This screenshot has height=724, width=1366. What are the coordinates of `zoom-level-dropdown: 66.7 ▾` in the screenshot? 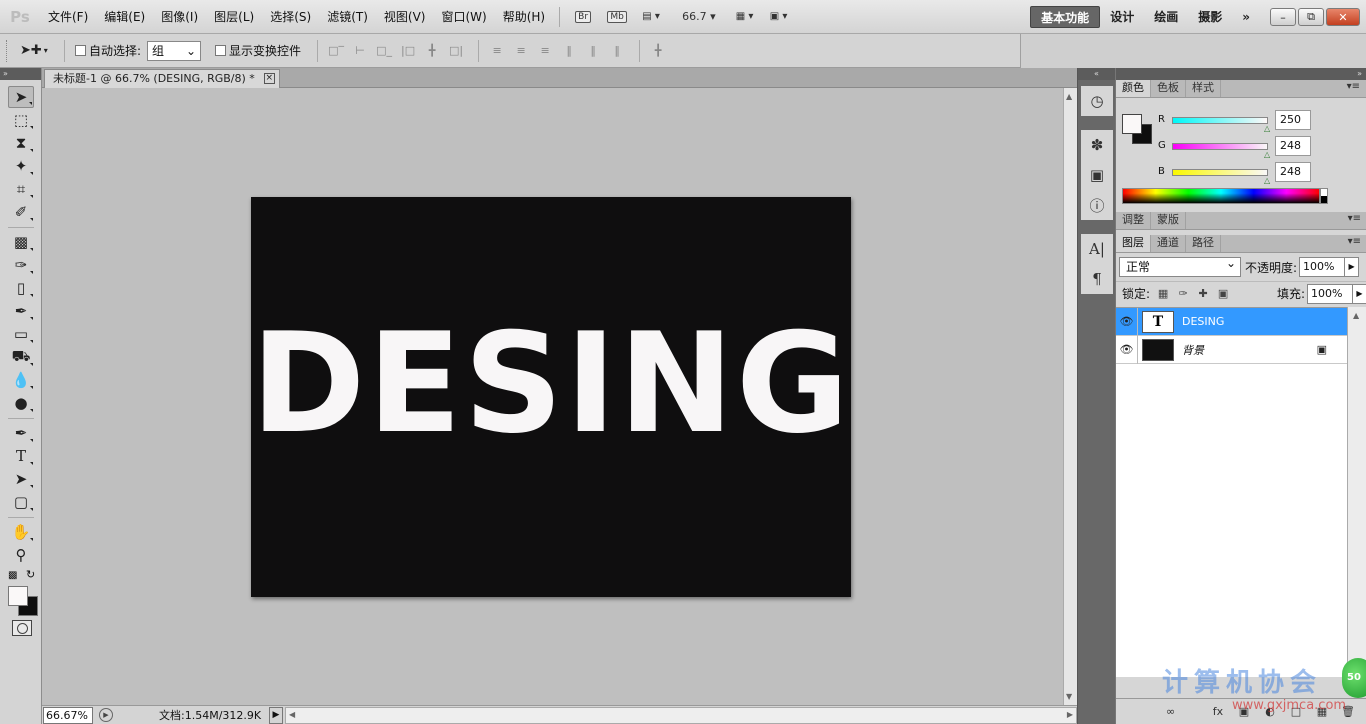 It's located at (699, 16).